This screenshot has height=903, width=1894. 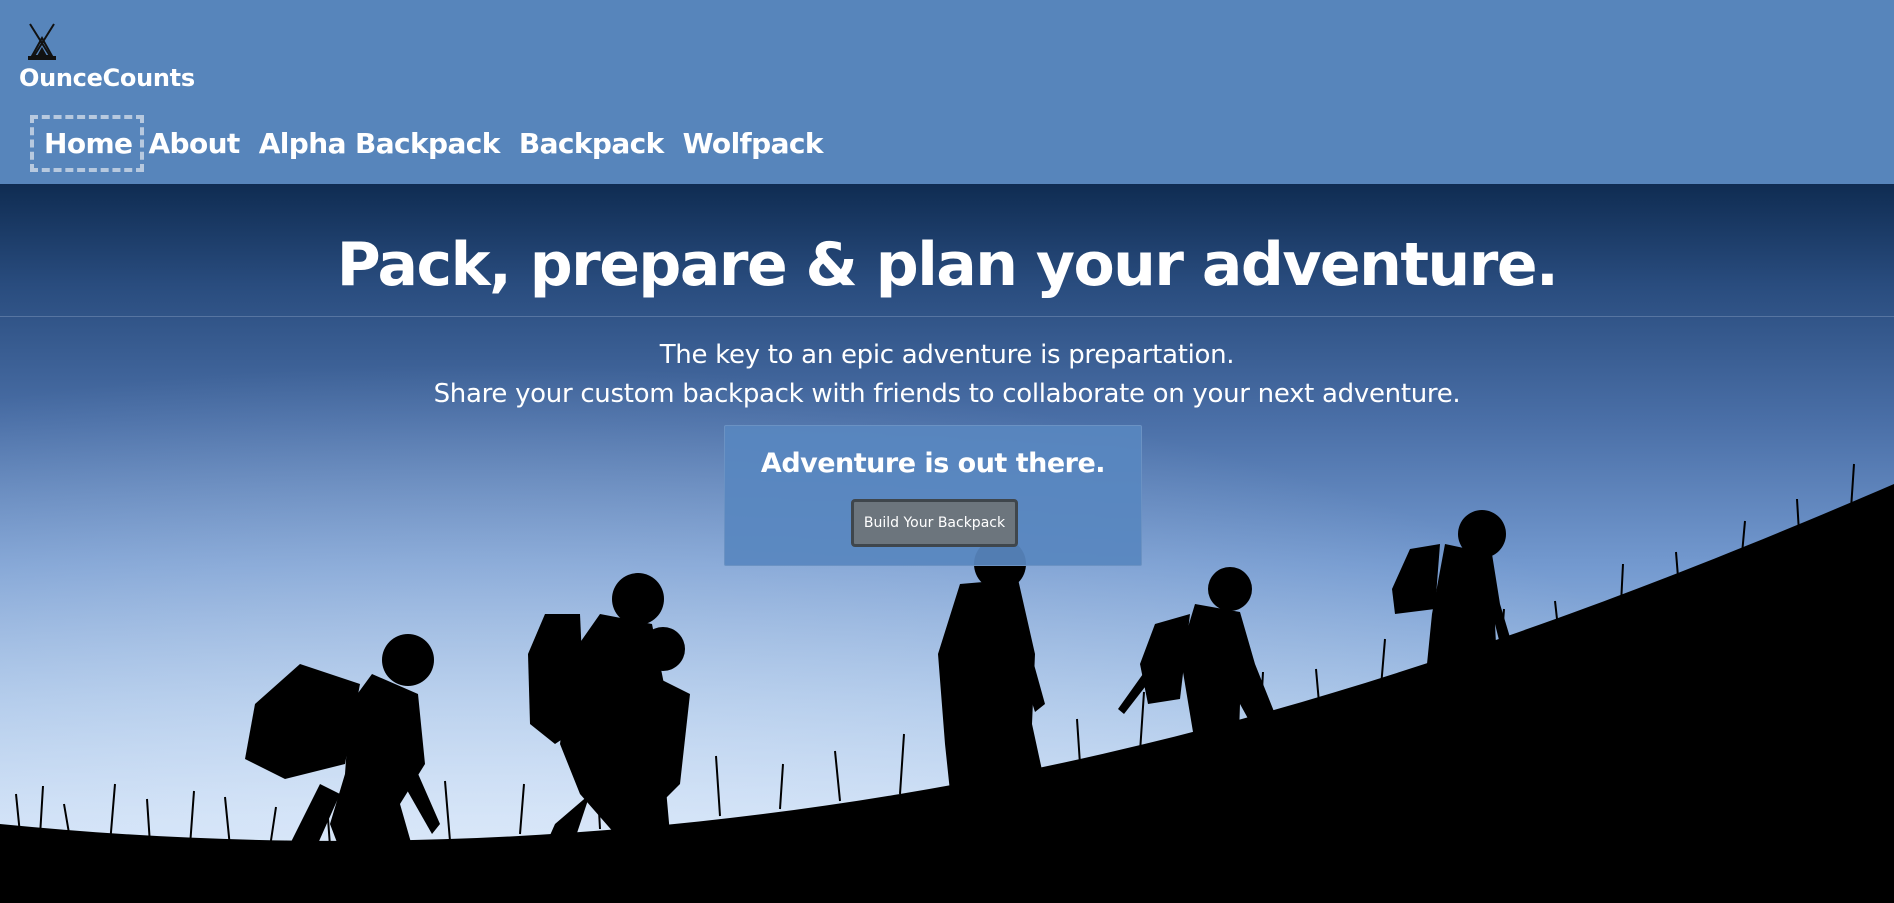 What do you see at coordinates (194, 143) in the screenshot?
I see `nav-item-about: About` at bounding box center [194, 143].